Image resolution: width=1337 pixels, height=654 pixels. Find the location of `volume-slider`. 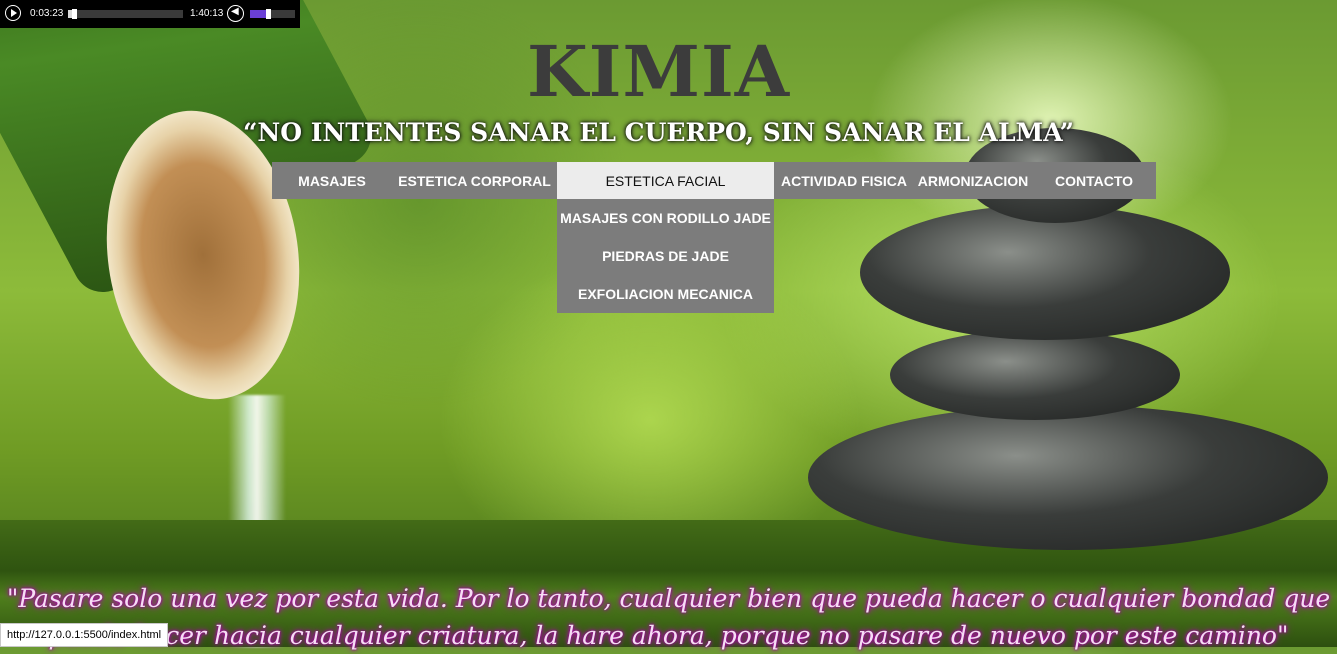

volume-slider is located at coordinates (272, 14).